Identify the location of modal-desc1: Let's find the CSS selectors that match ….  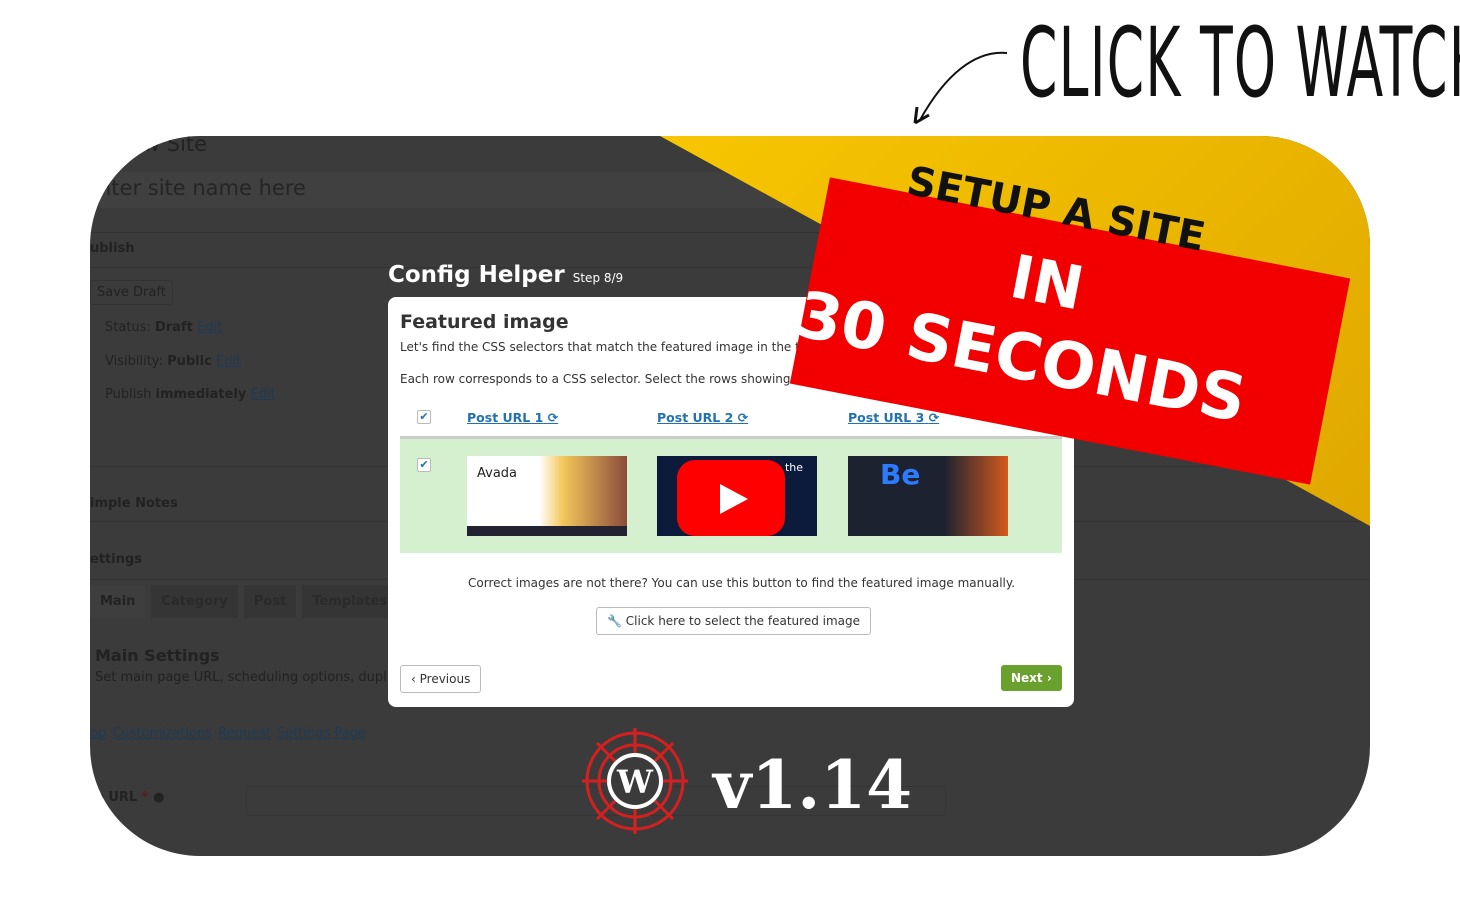
(604, 347).